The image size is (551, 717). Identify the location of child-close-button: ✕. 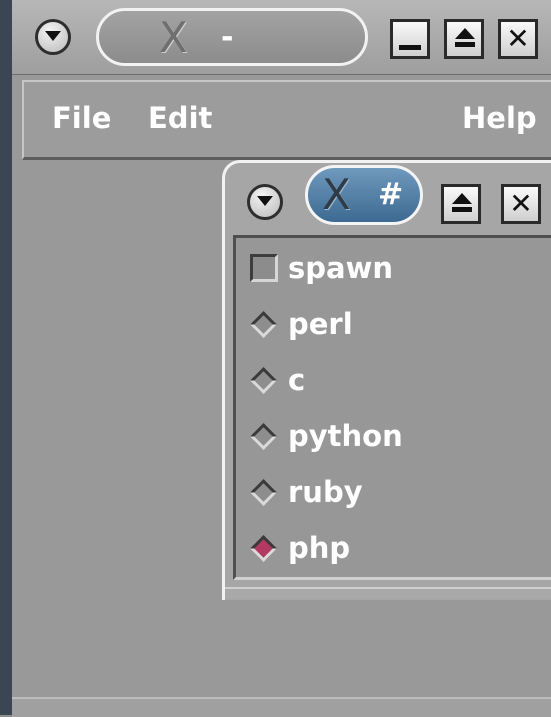
(521, 204).